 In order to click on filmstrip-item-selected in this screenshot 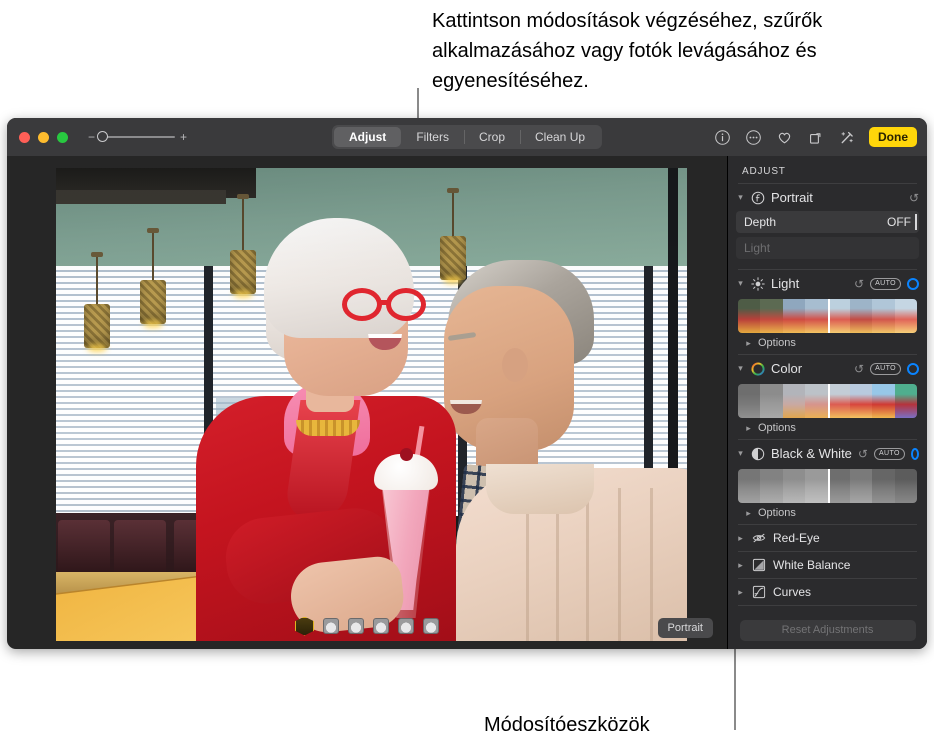, I will do `click(304, 626)`.